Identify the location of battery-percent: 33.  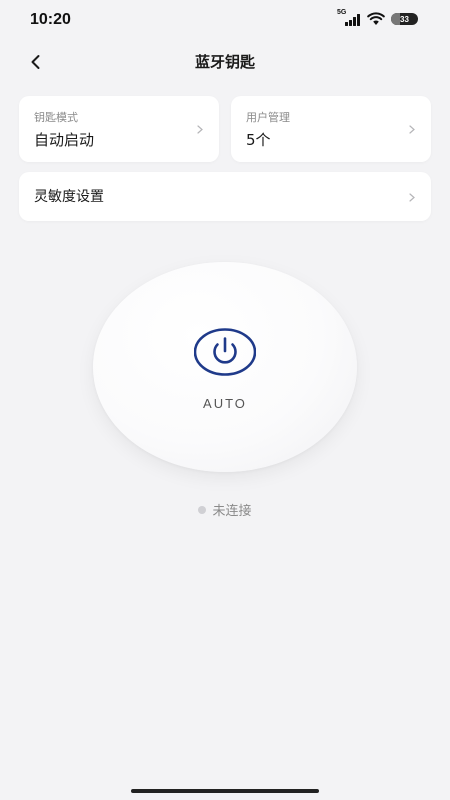
(404, 19).